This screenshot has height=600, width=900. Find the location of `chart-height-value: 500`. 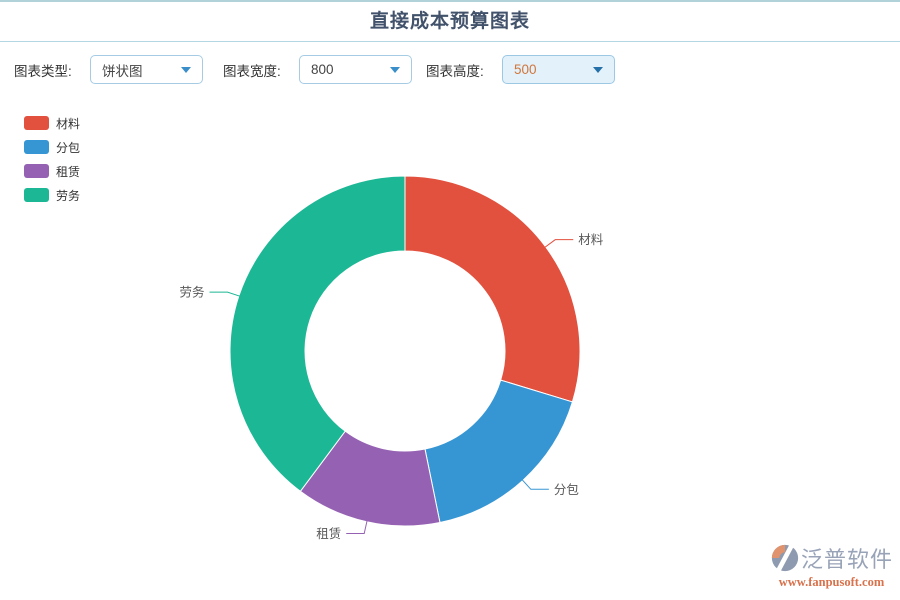

chart-height-value: 500 is located at coordinates (525, 69).